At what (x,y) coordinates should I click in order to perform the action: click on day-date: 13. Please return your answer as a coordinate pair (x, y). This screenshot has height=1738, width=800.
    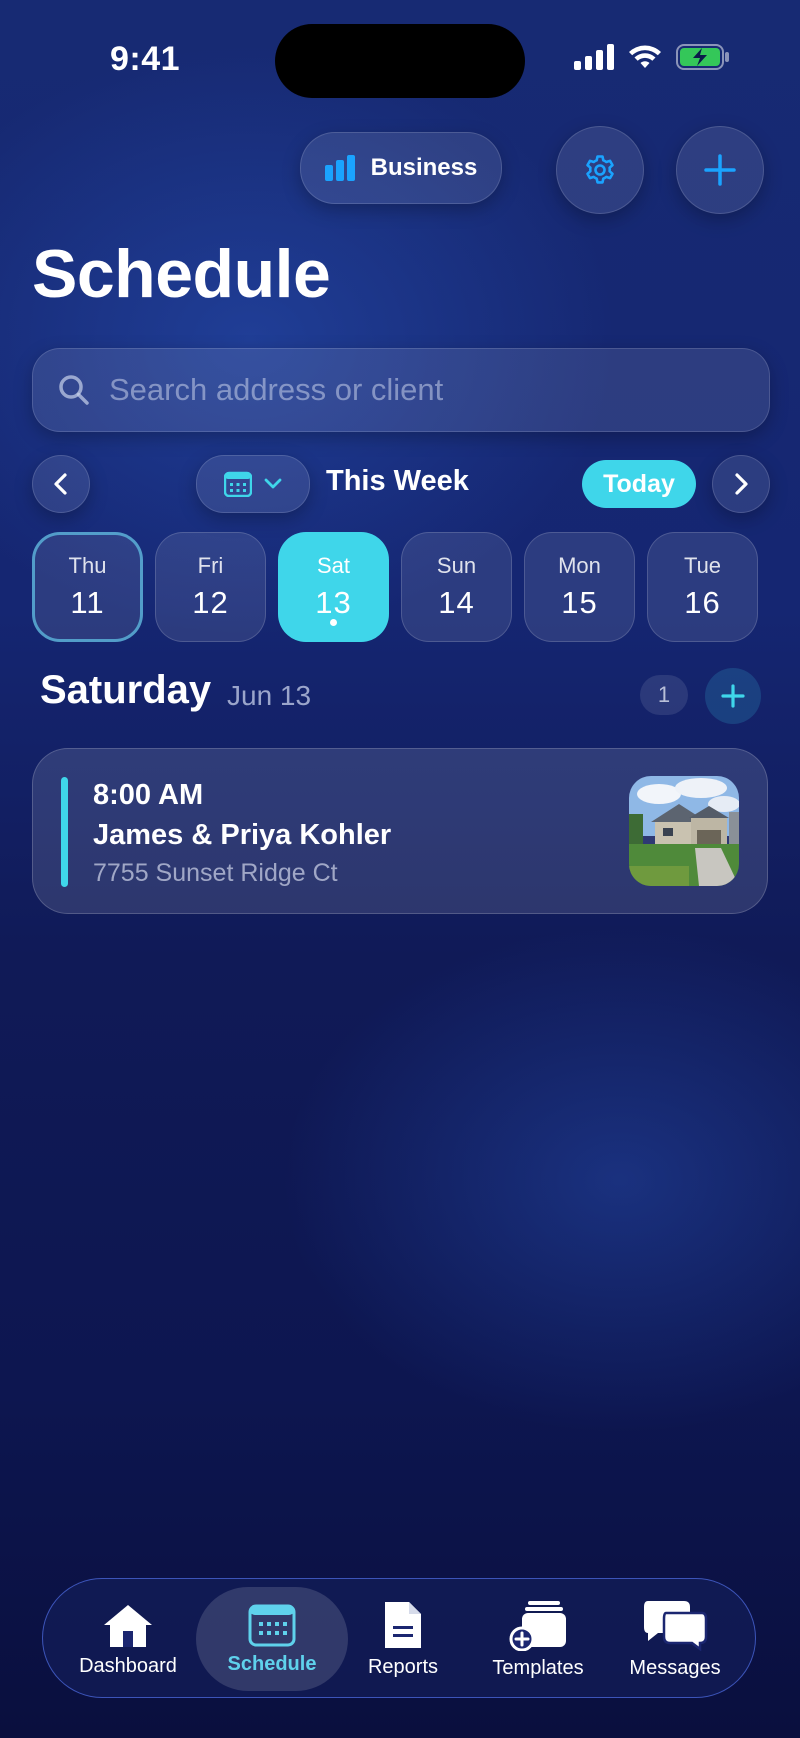
    Looking at the image, I should click on (333, 602).